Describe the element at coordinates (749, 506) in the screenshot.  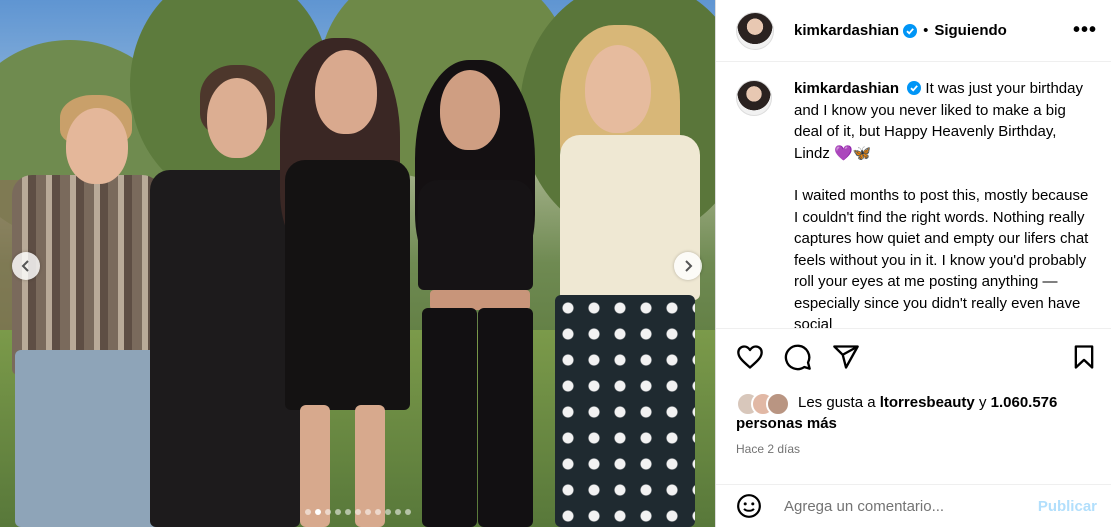
I see `emoji-icon` at that location.